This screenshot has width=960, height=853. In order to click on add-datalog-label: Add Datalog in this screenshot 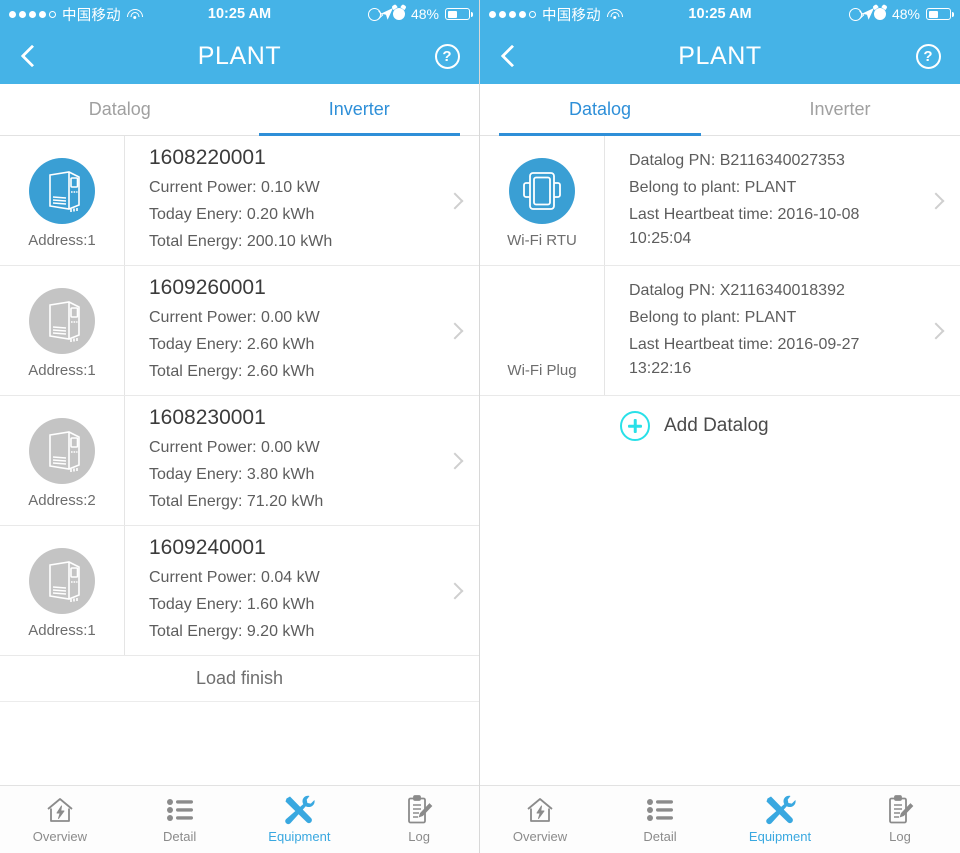, I will do `click(716, 425)`.